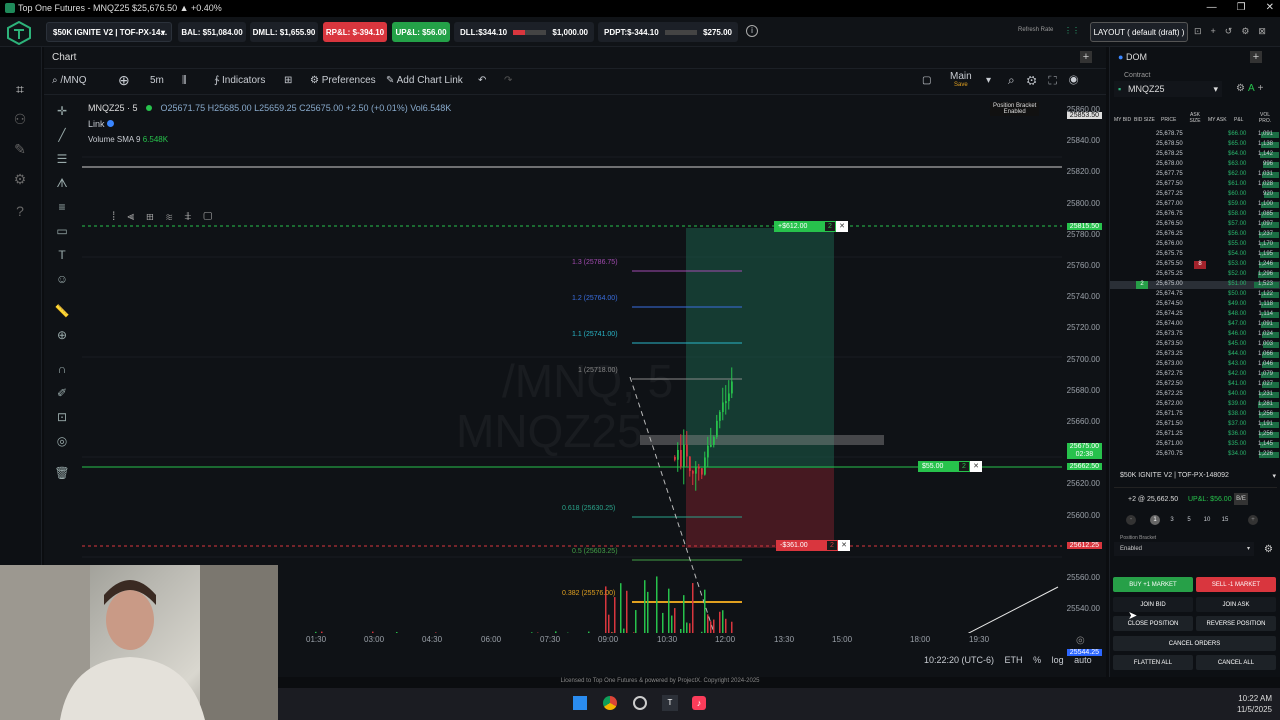  What do you see at coordinates (157, 80) in the screenshot?
I see `interval-selector: 5m` at bounding box center [157, 80].